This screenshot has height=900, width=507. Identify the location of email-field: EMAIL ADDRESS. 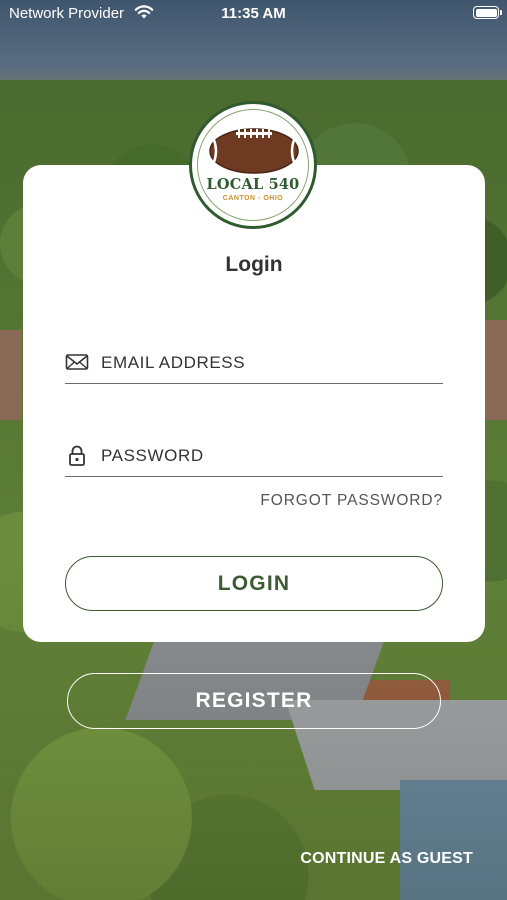
(254, 363).